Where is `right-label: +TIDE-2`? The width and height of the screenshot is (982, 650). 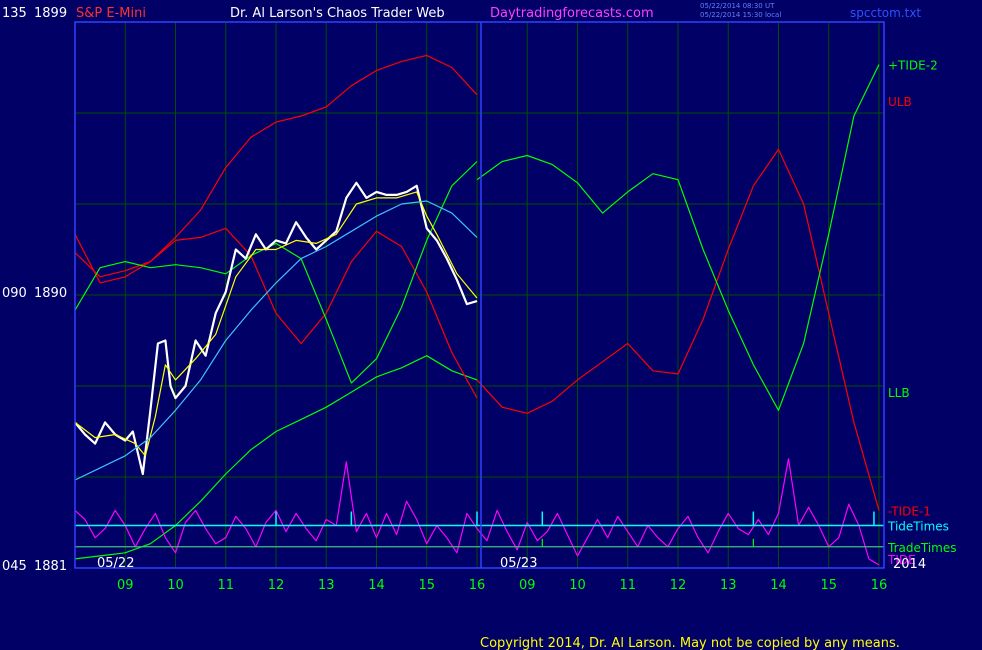
right-label: +TIDE-2 is located at coordinates (913, 65).